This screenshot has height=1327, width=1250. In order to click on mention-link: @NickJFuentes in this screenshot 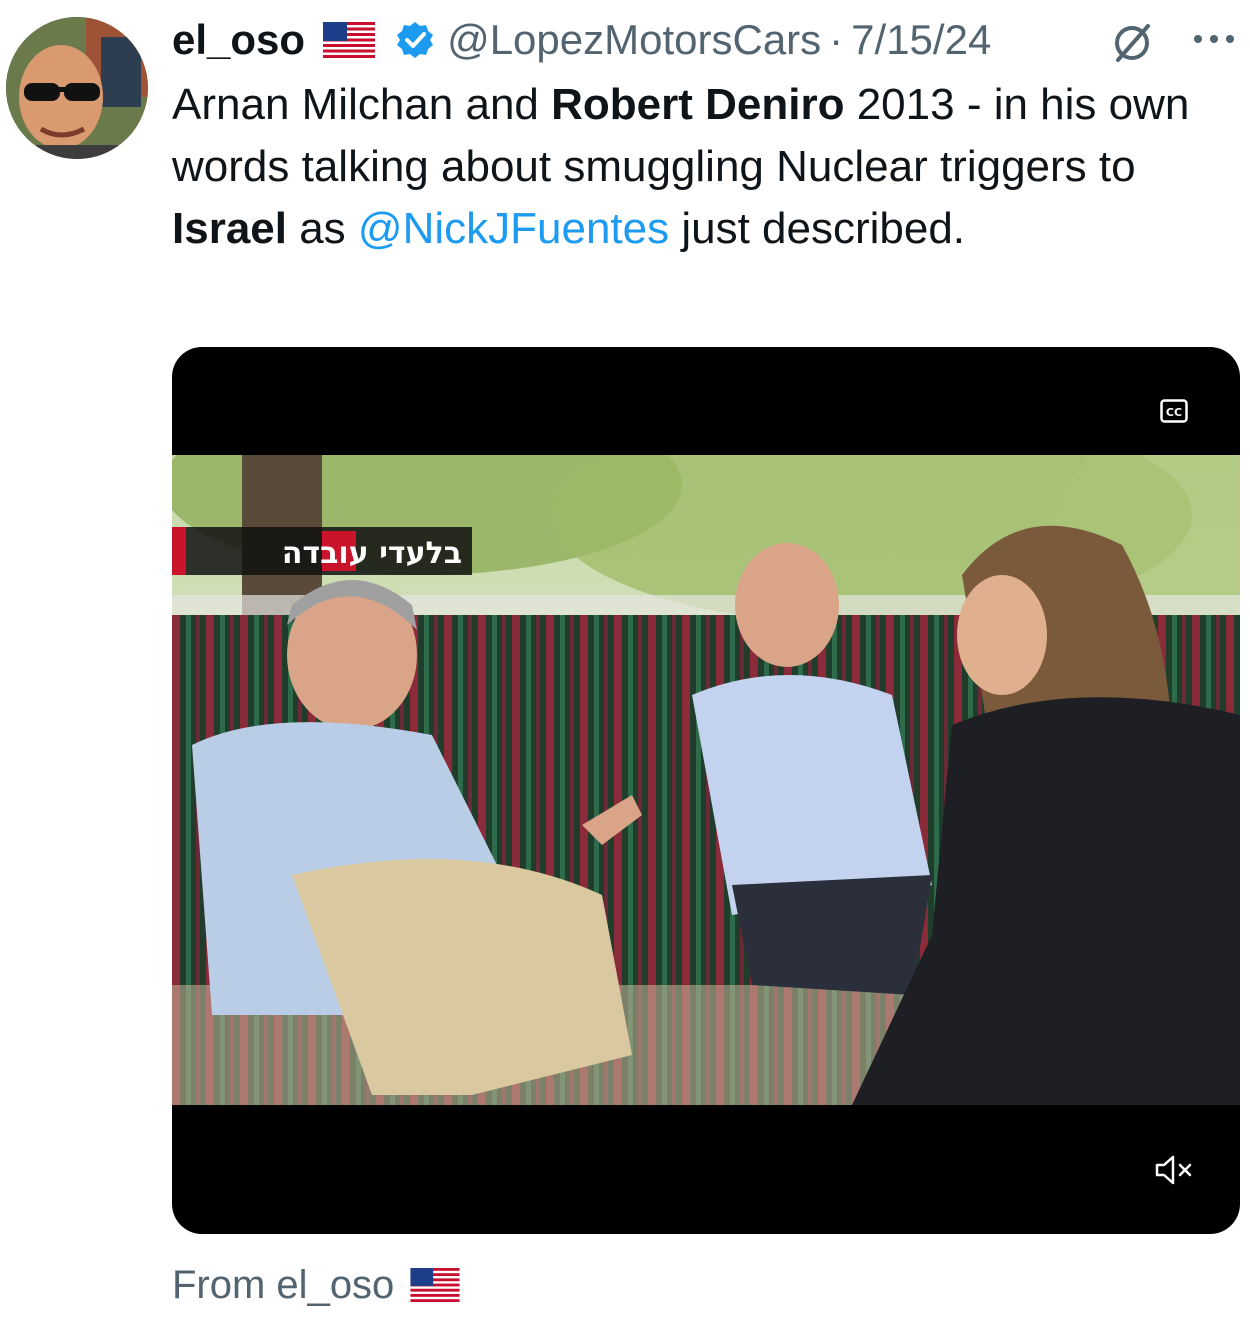, I will do `click(513, 228)`.